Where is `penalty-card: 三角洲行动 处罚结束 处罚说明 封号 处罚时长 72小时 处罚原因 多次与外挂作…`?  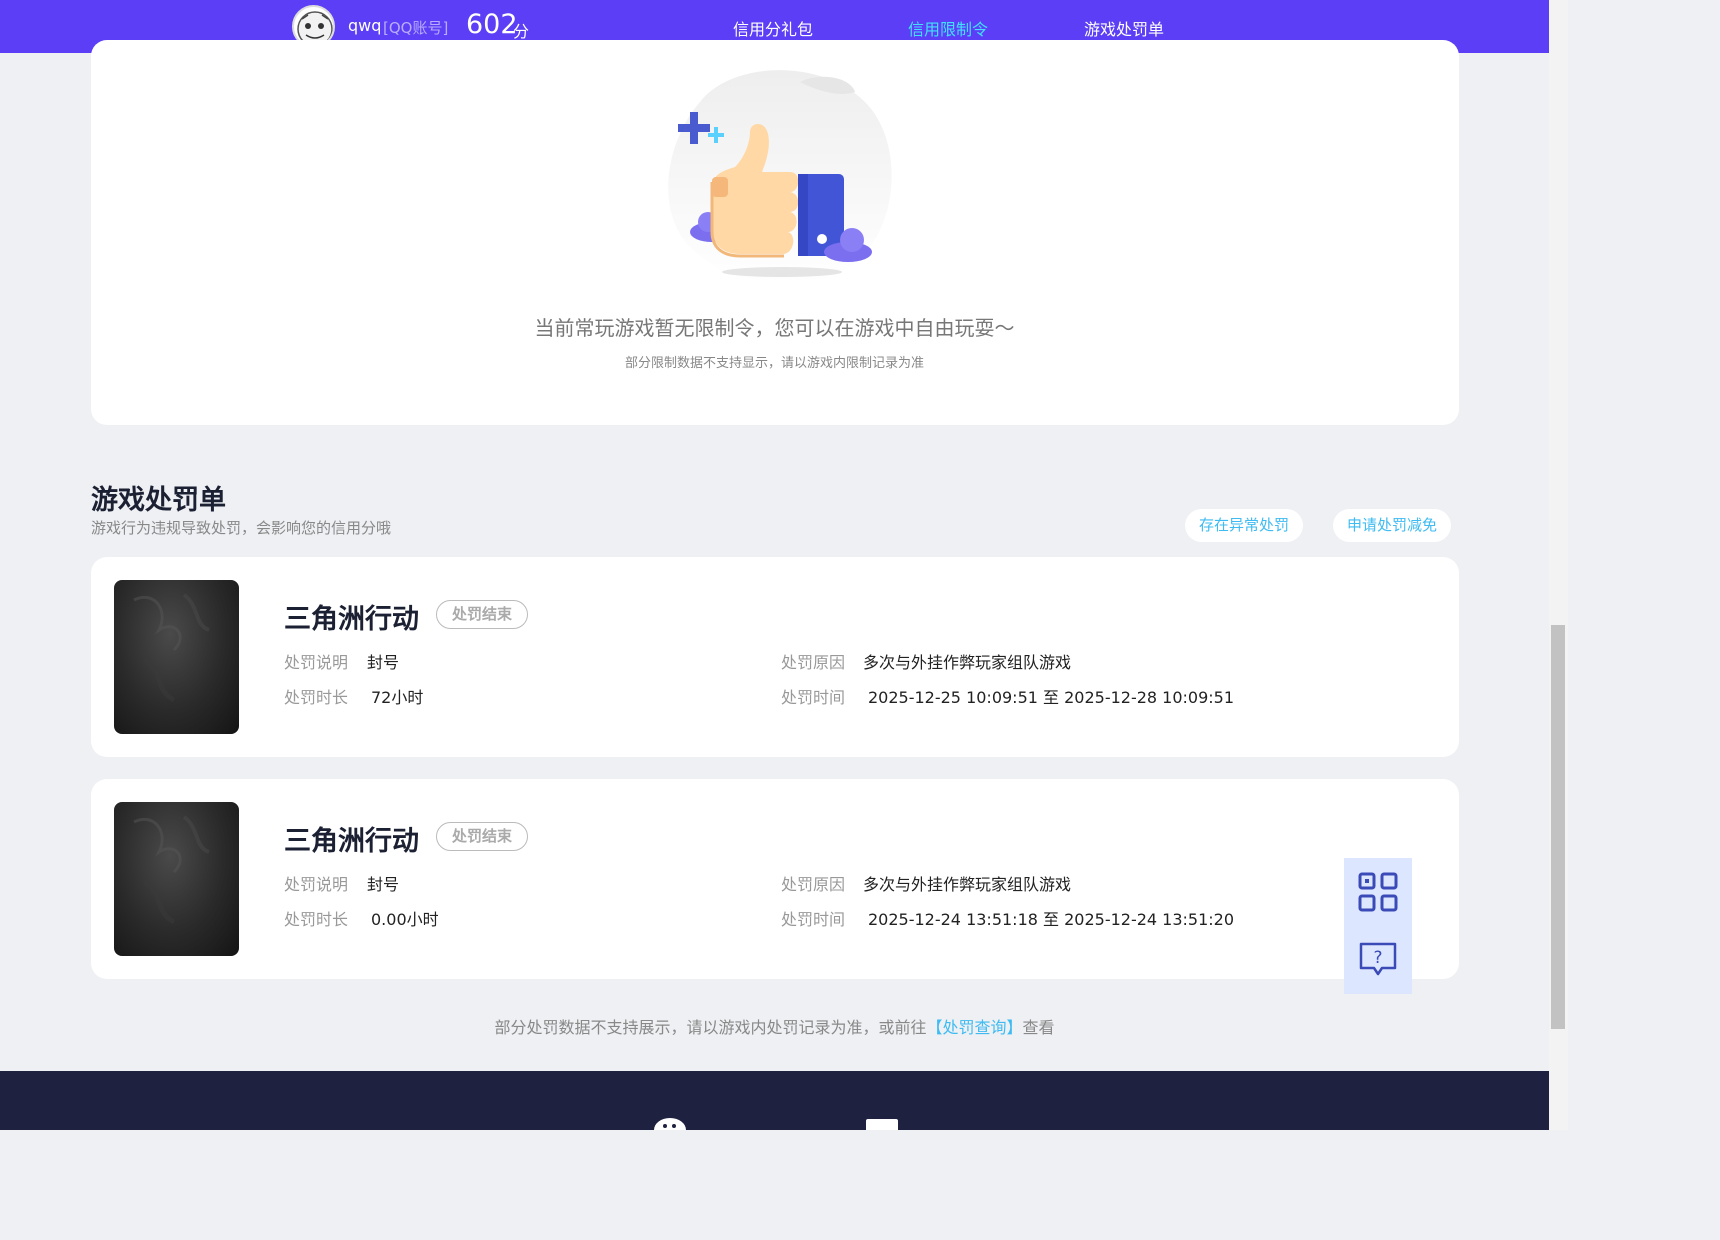
penalty-card: 三角洲行动 处罚结束 处罚说明 封号 处罚时长 72小时 处罚原因 多次与外挂作… is located at coordinates (775, 657).